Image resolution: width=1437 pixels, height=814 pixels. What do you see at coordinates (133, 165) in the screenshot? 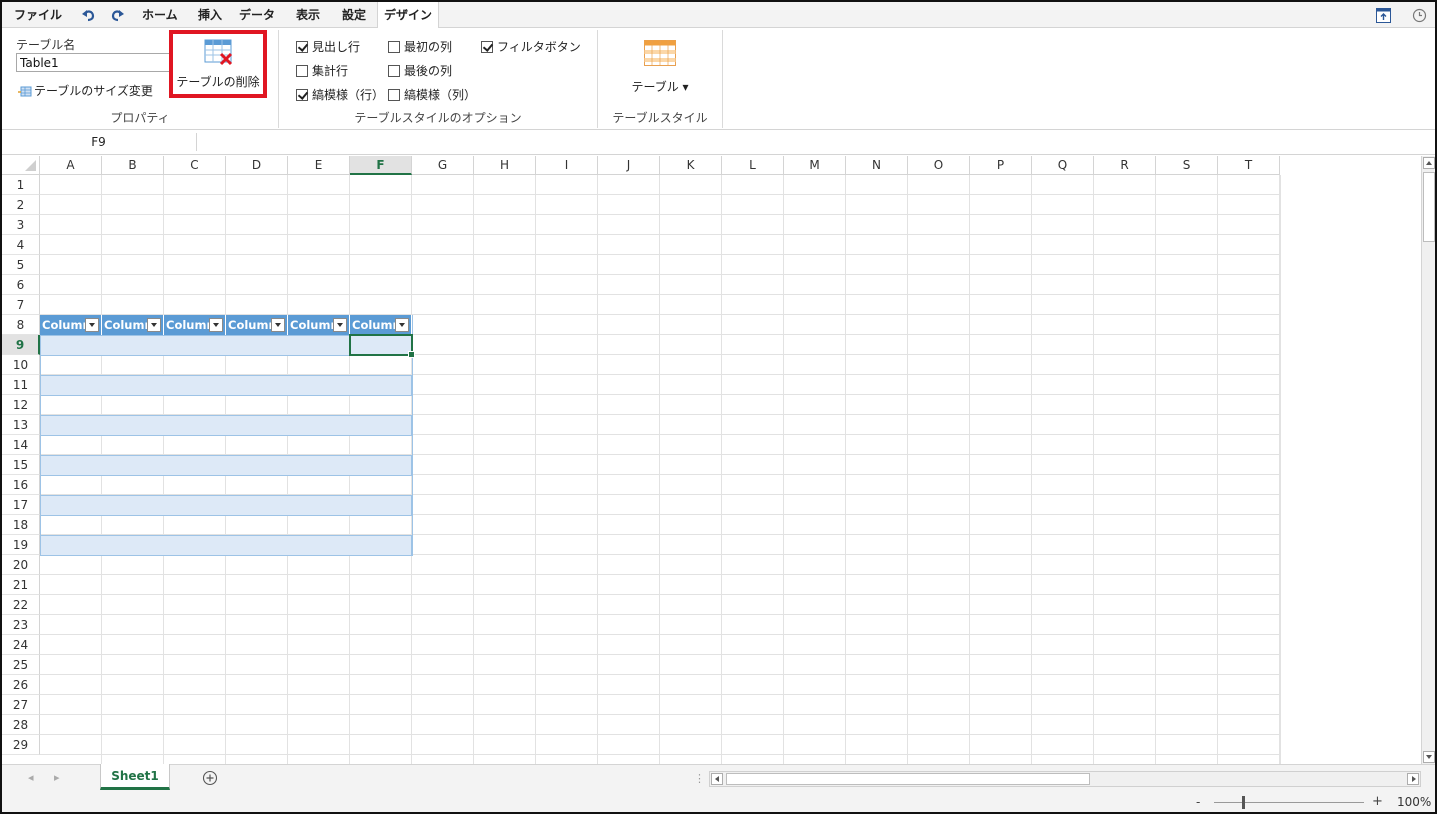
I see `column-header-b: B` at bounding box center [133, 165].